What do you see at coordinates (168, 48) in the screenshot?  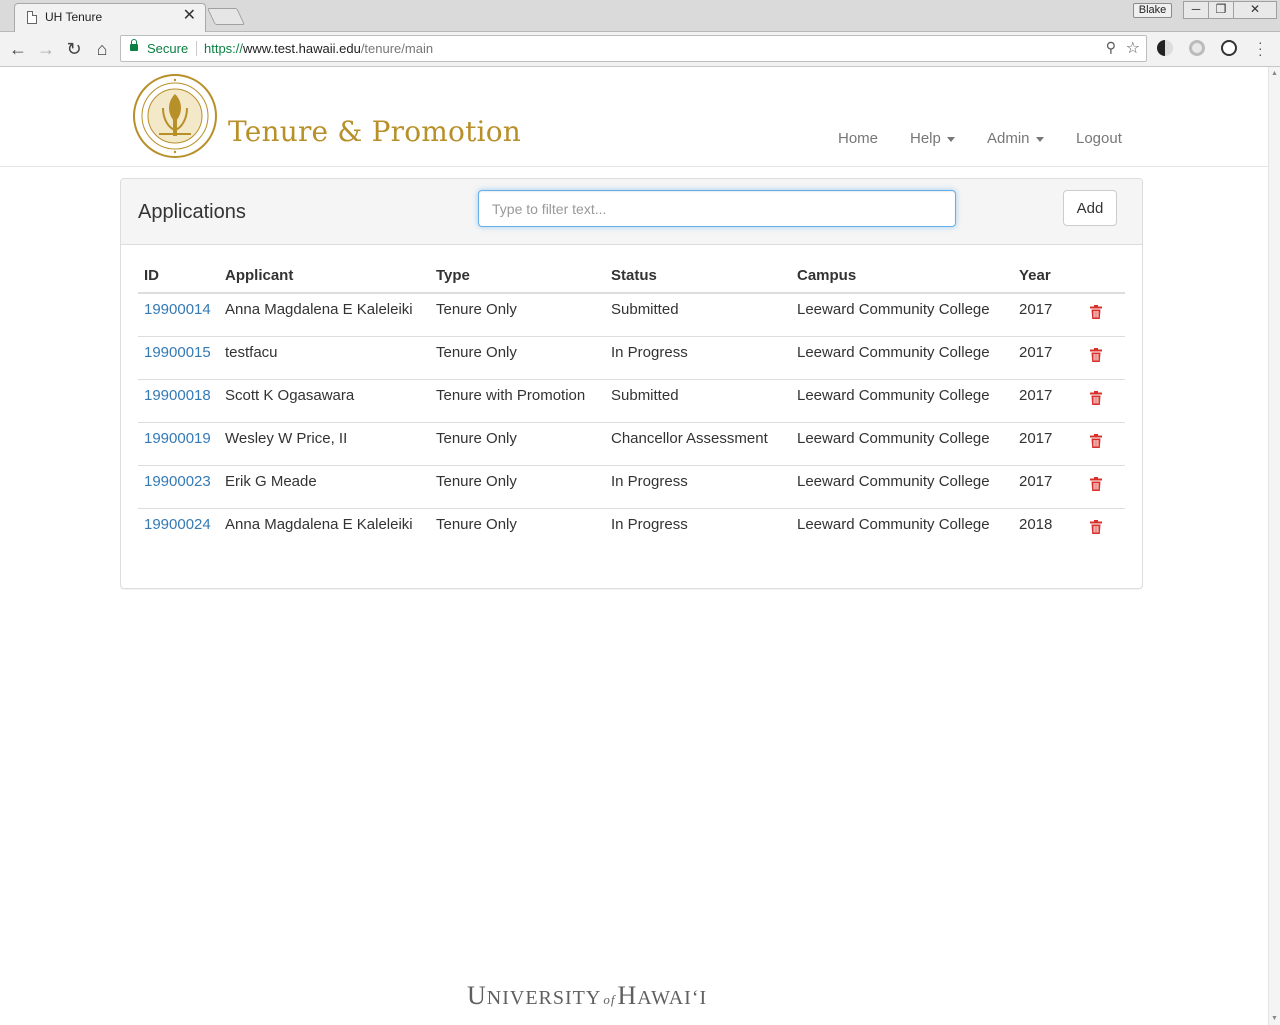 I see `secure-label: Secure` at bounding box center [168, 48].